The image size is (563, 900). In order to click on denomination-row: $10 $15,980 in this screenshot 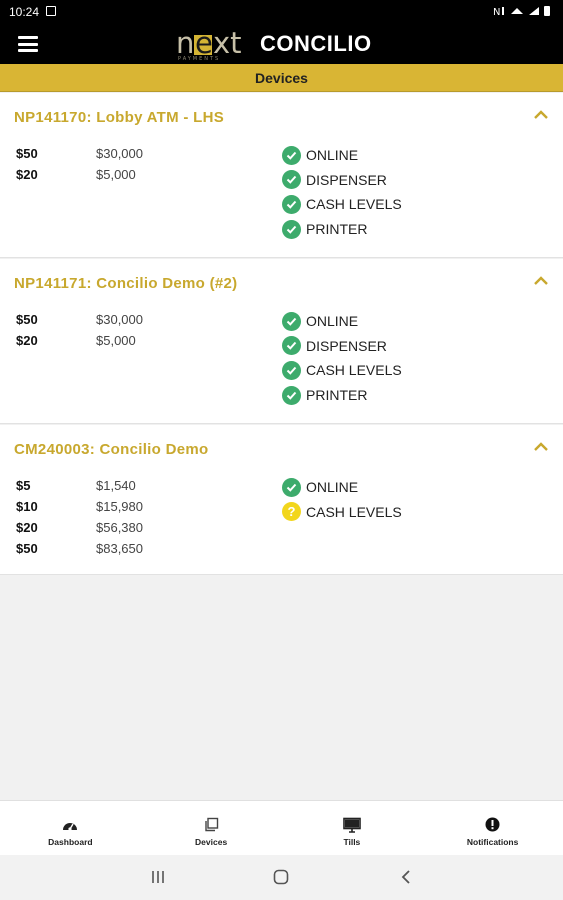, I will do `click(79, 509)`.